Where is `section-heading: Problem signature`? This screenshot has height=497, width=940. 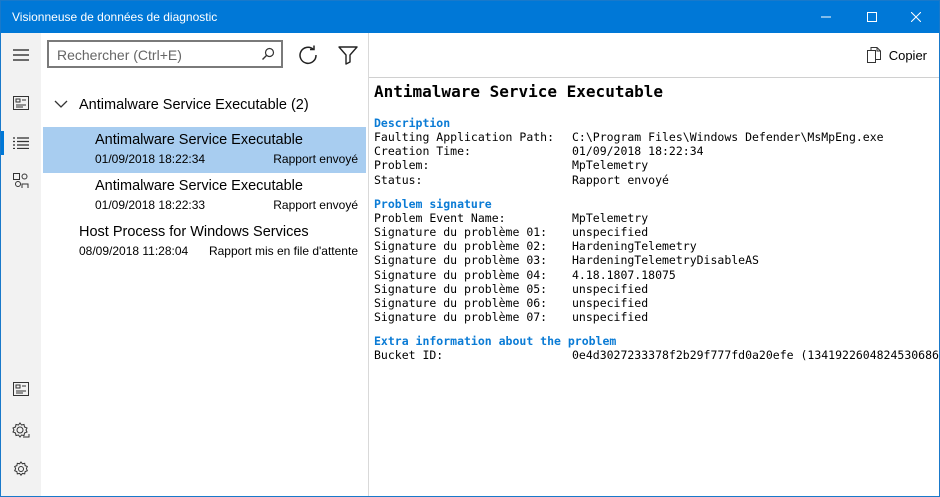
section-heading: Problem signature is located at coordinates (433, 203).